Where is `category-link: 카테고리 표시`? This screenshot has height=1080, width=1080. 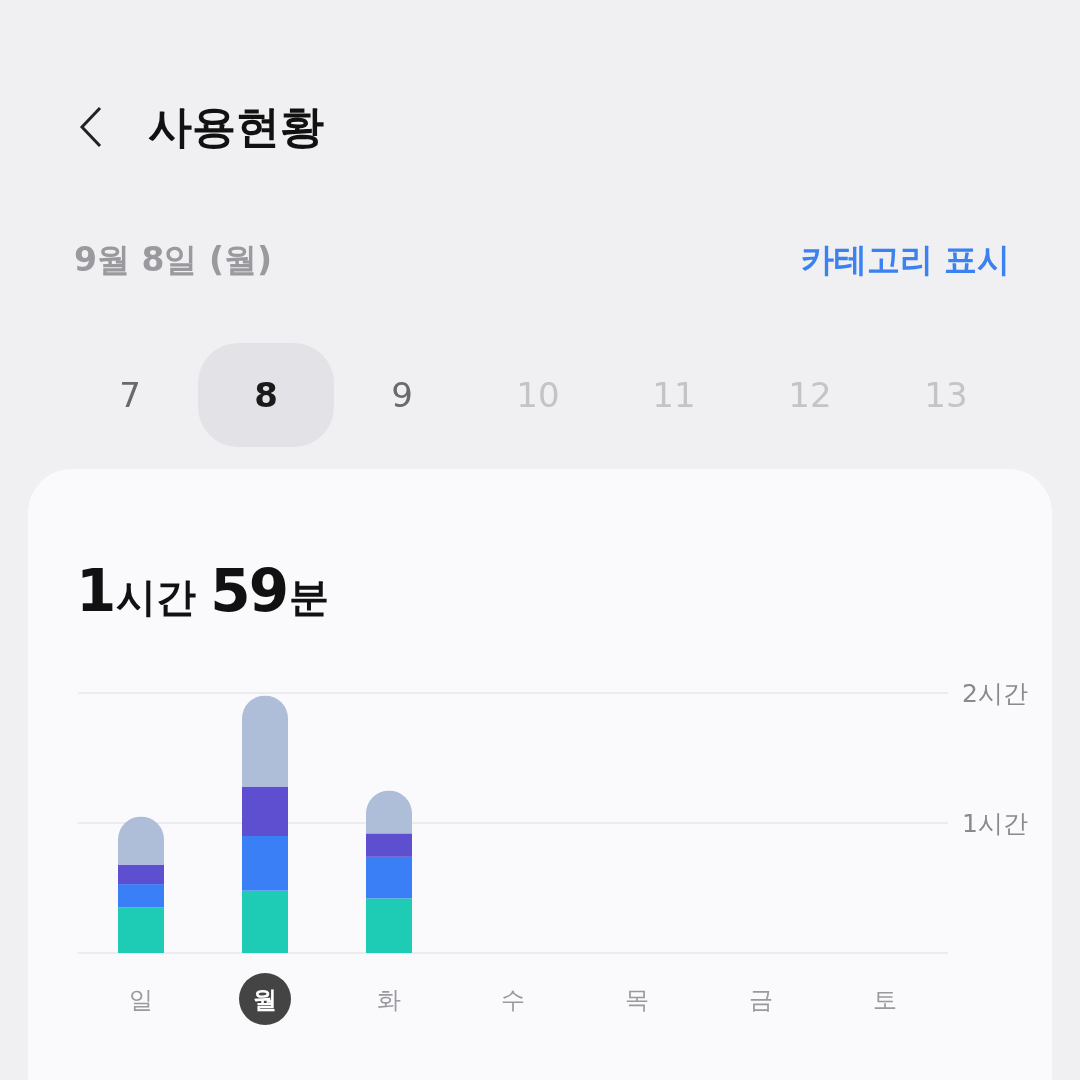
category-link: 카테고리 표시 is located at coordinates (905, 260).